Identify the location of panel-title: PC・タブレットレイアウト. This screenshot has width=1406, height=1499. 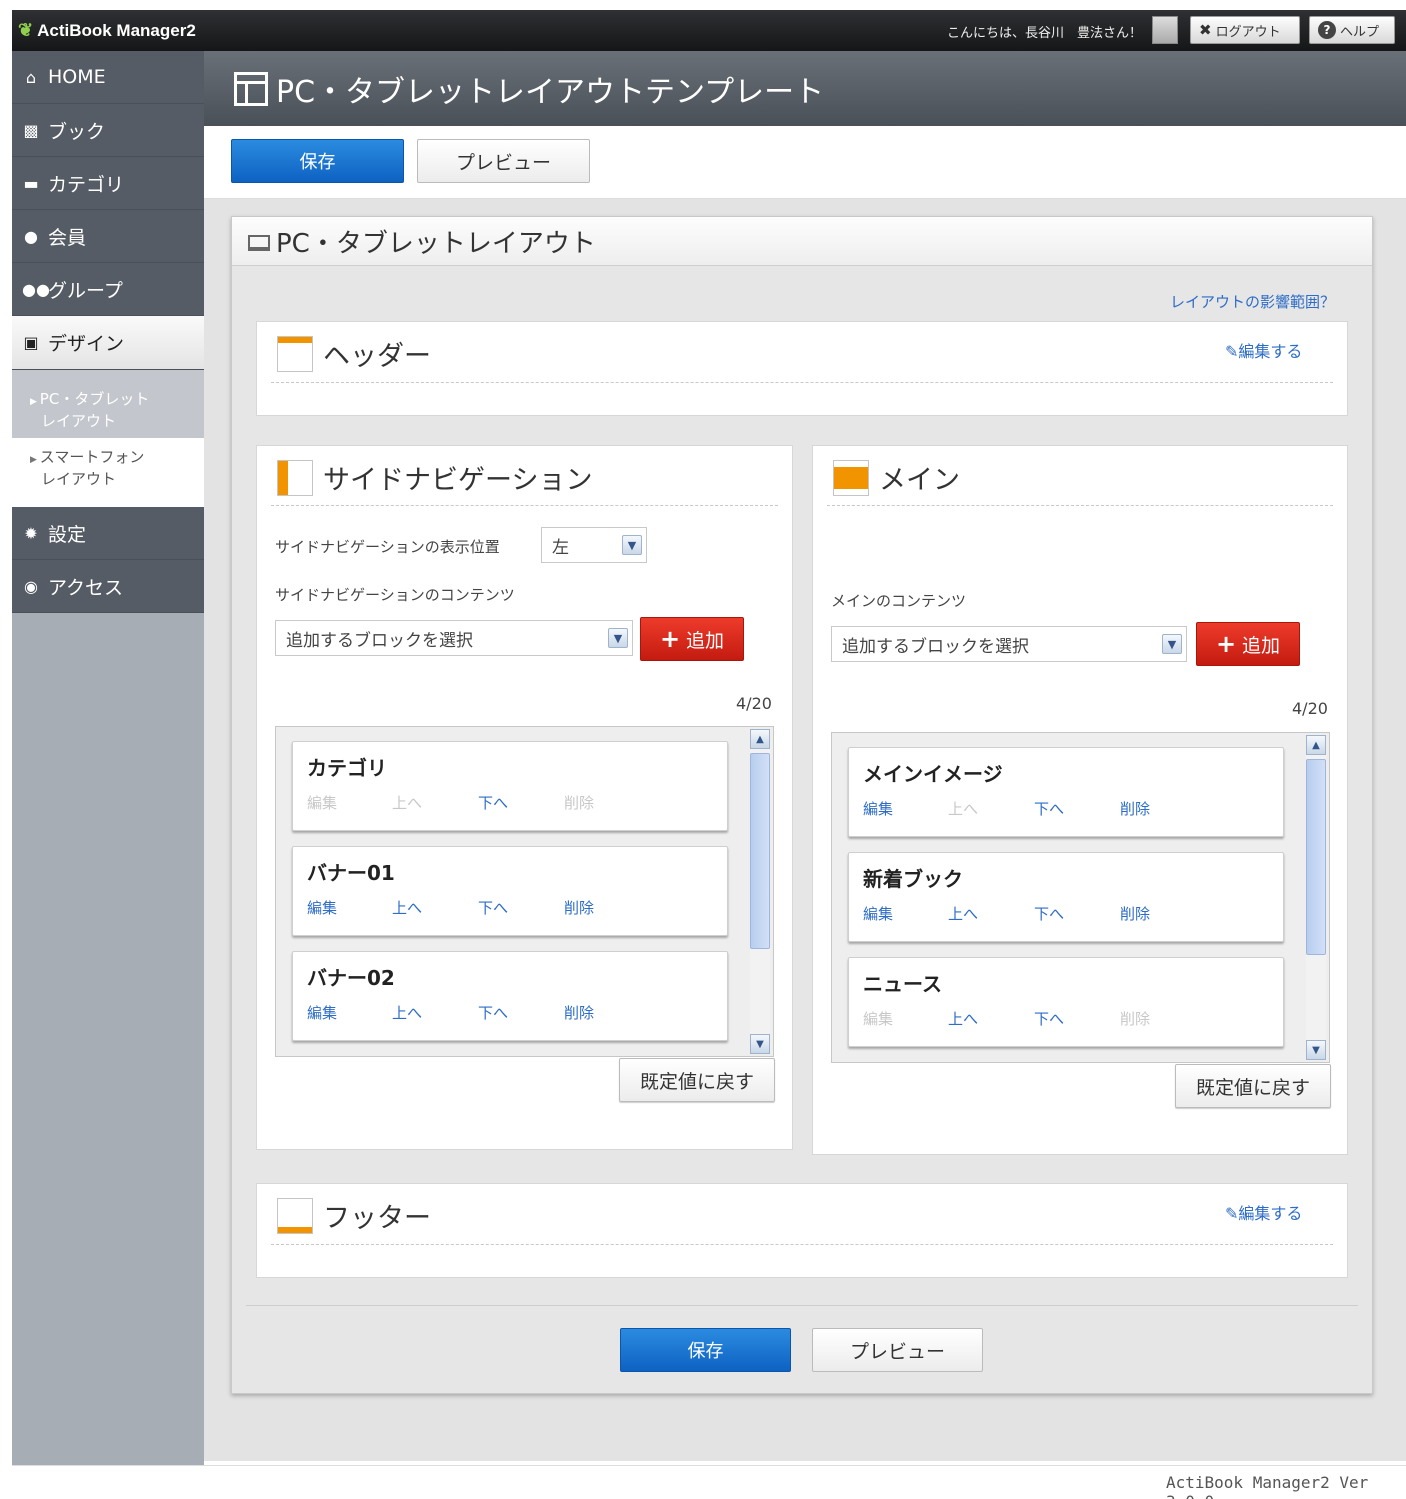
(436, 243).